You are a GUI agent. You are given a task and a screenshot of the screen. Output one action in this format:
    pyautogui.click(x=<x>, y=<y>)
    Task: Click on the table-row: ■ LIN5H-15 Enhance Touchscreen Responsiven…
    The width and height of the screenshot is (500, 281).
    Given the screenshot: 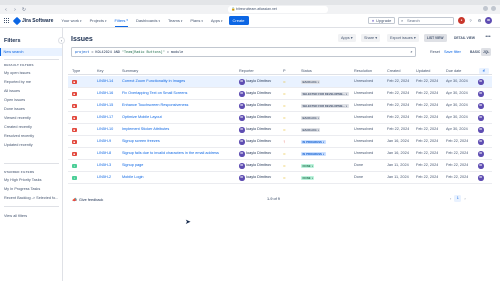 What is the action you would take?
    pyautogui.click(x=280, y=106)
    